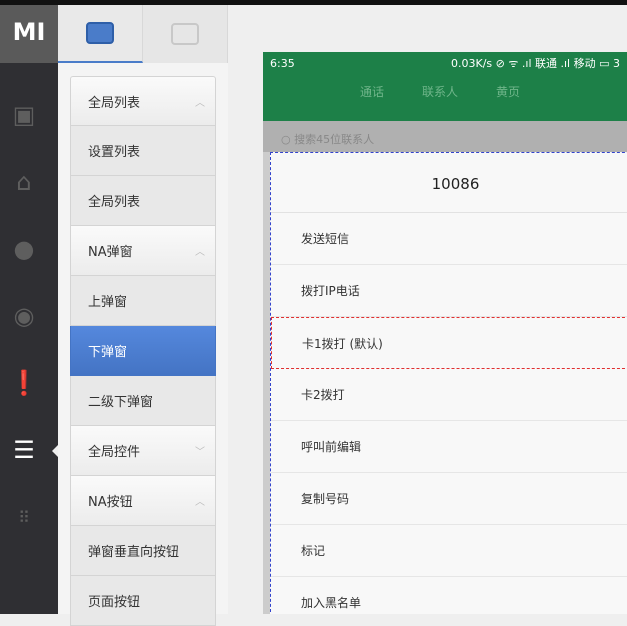 The height and width of the screenshot is (626, 627). Describe the element at coordinates (282, 63) in the screenshot. I see `status-time: 6:35` at that location.